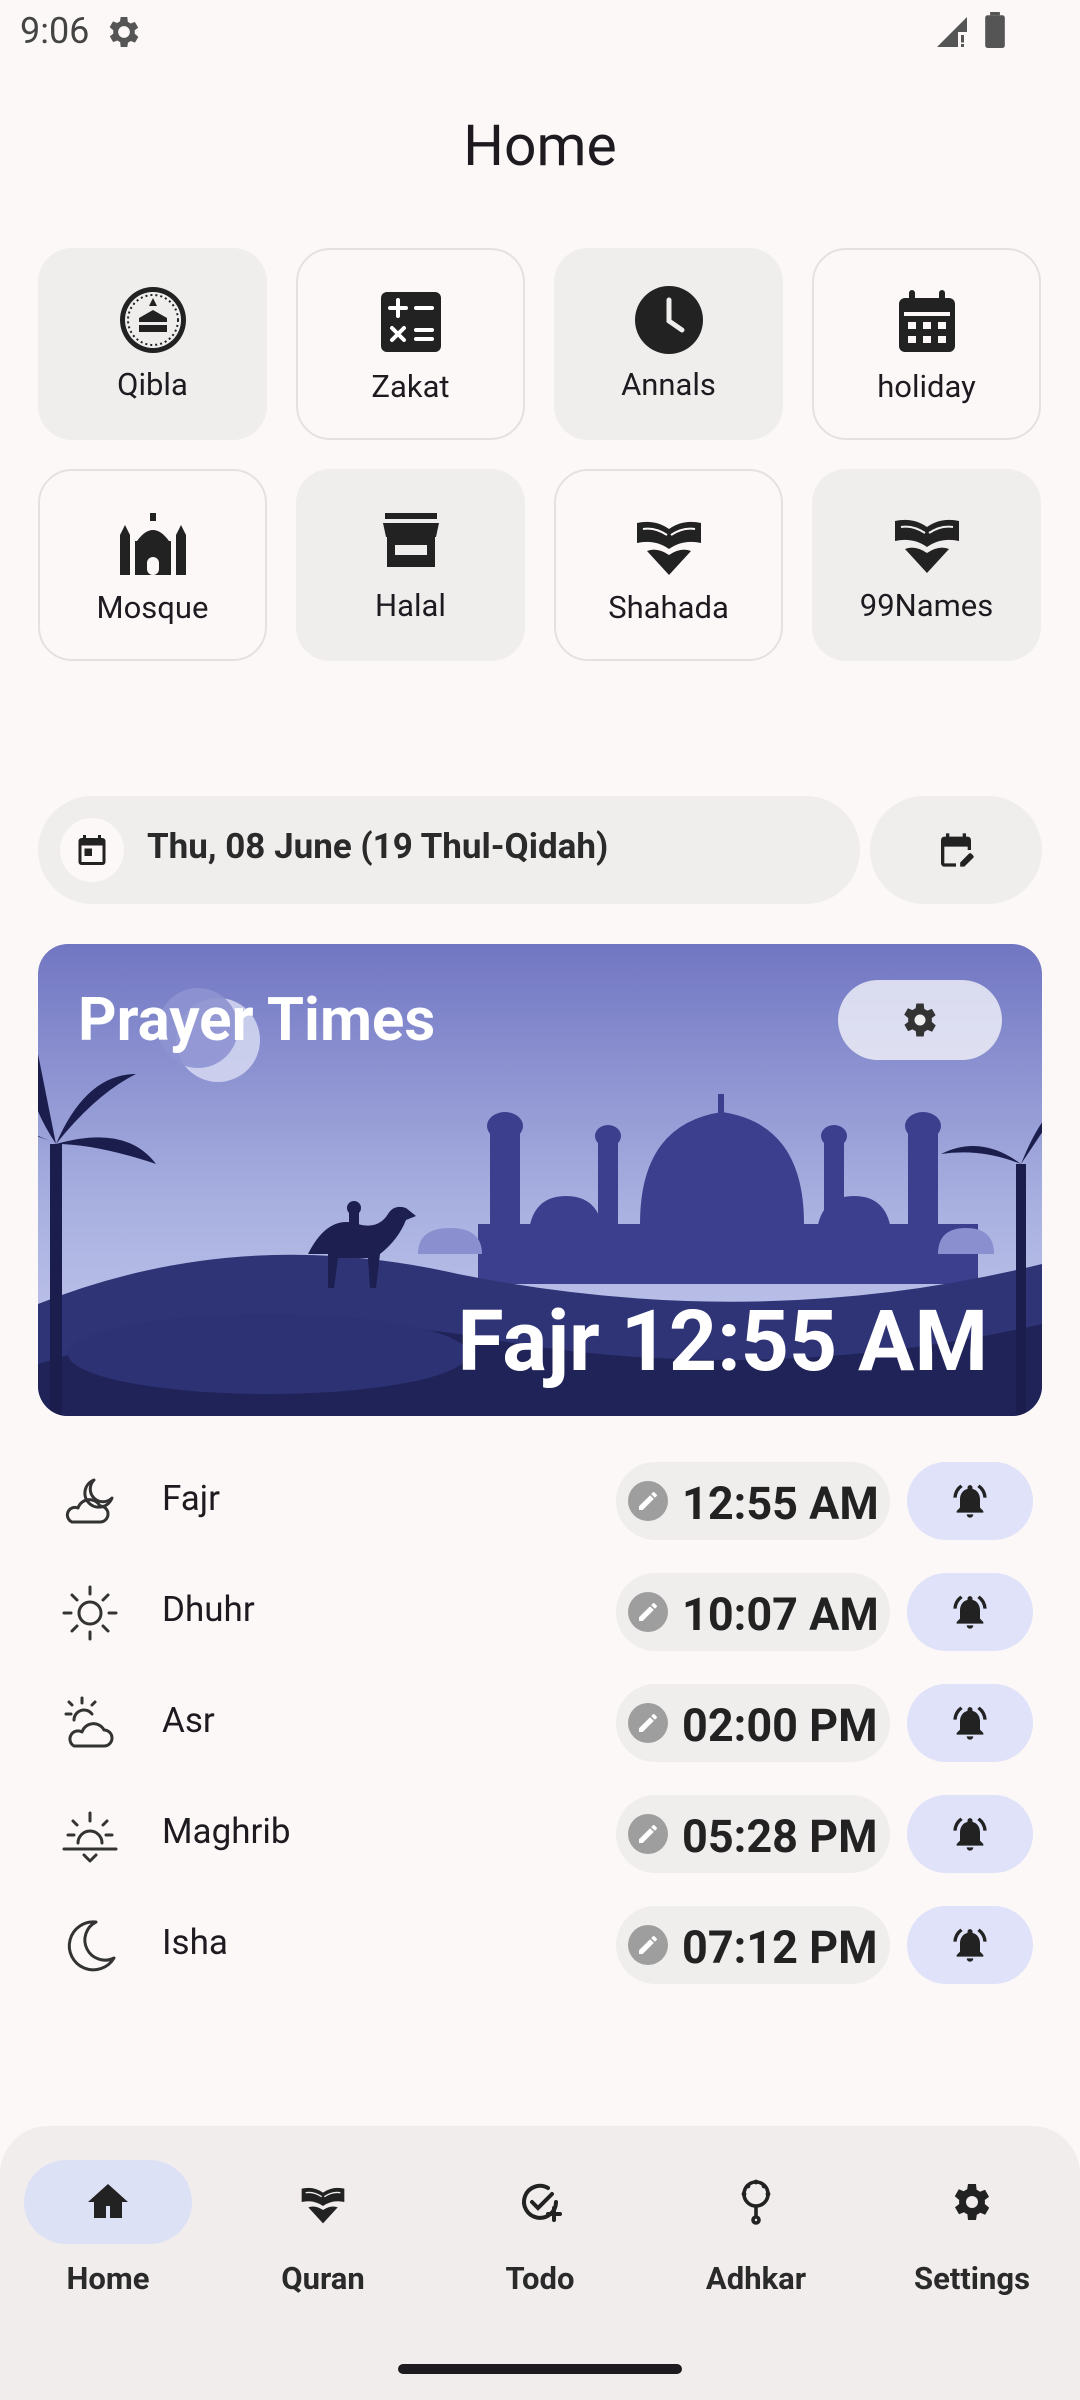 The image size is (1080, 2400). I want to click on nav-label: Settings, so click(972, 2278).